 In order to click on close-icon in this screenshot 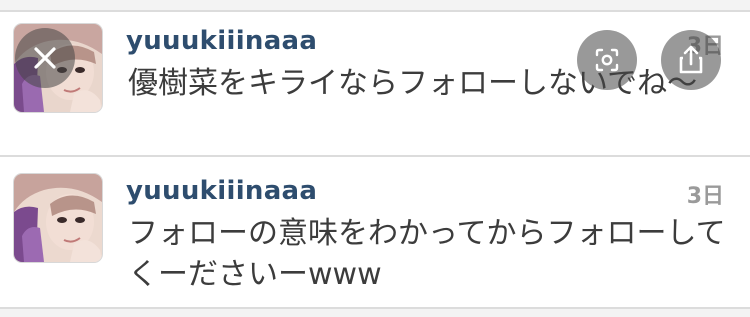, I will do `click(45, 58)`.